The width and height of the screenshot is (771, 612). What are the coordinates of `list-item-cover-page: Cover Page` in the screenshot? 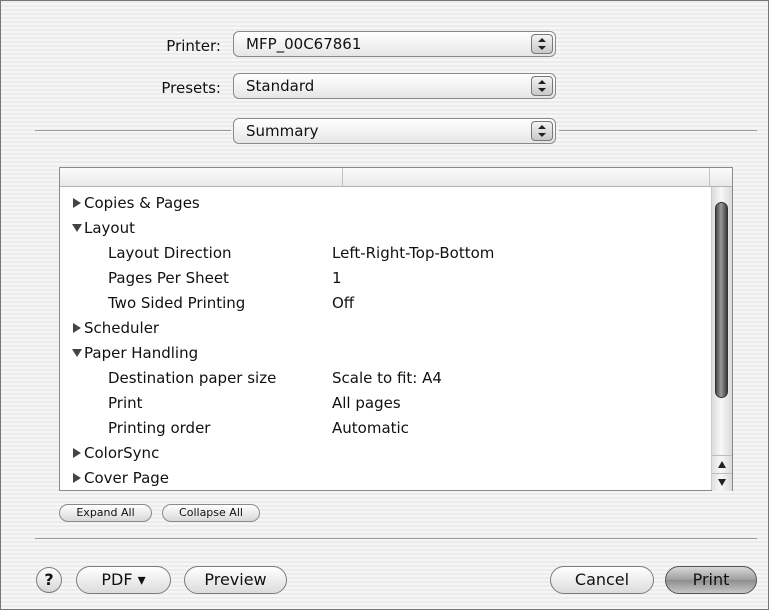 It's located at (386, 478).